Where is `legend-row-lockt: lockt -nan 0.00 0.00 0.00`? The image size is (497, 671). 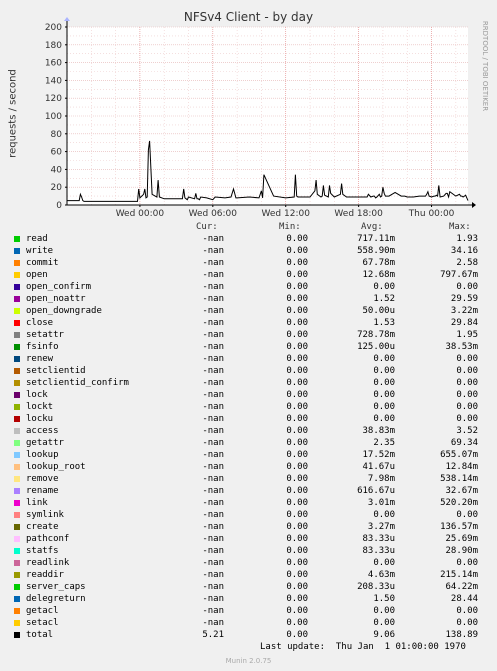 legend-row-lockt: lockt -nan 0.00 0.00 0.00 is located at coordinates (248, 408).